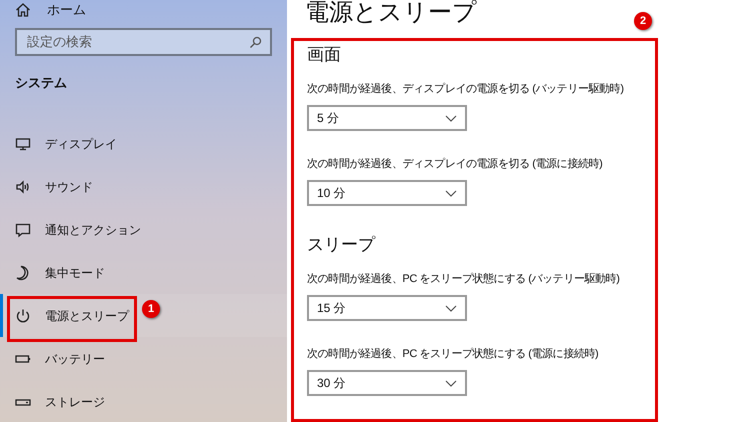 The height and width of the screenshot is (422, 750). Describe the element at coordinates (324, 55) in the screenshot. I see `section-heading: 画面` at that location.